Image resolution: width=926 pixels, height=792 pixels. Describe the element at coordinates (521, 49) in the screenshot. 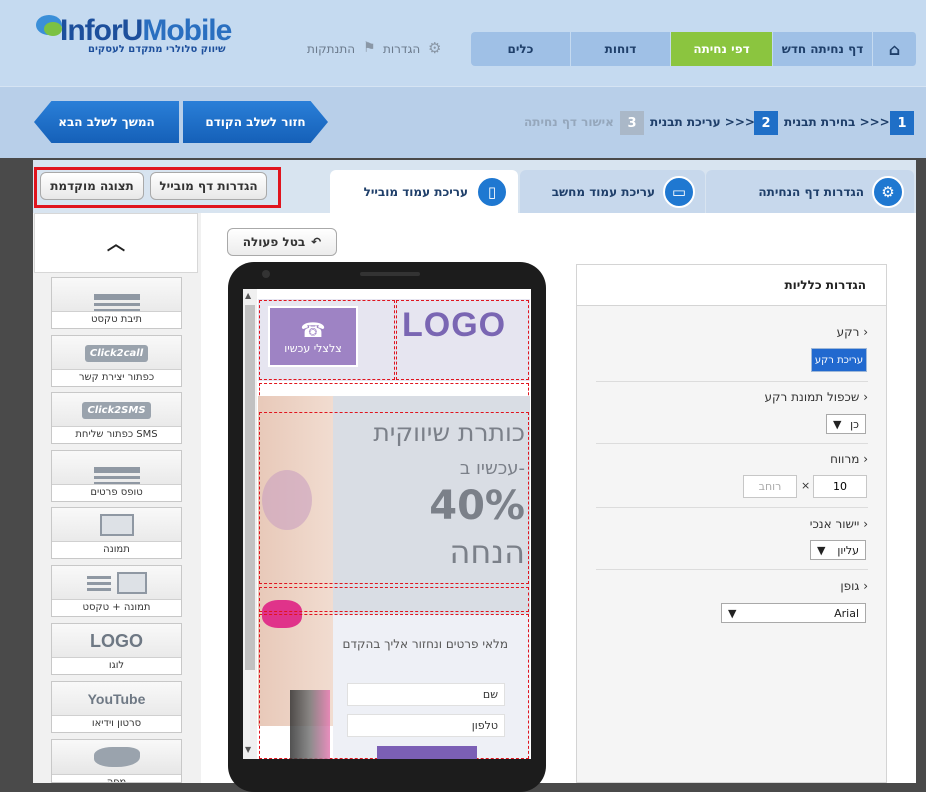

I see `nav-tools: כלים` at that location.